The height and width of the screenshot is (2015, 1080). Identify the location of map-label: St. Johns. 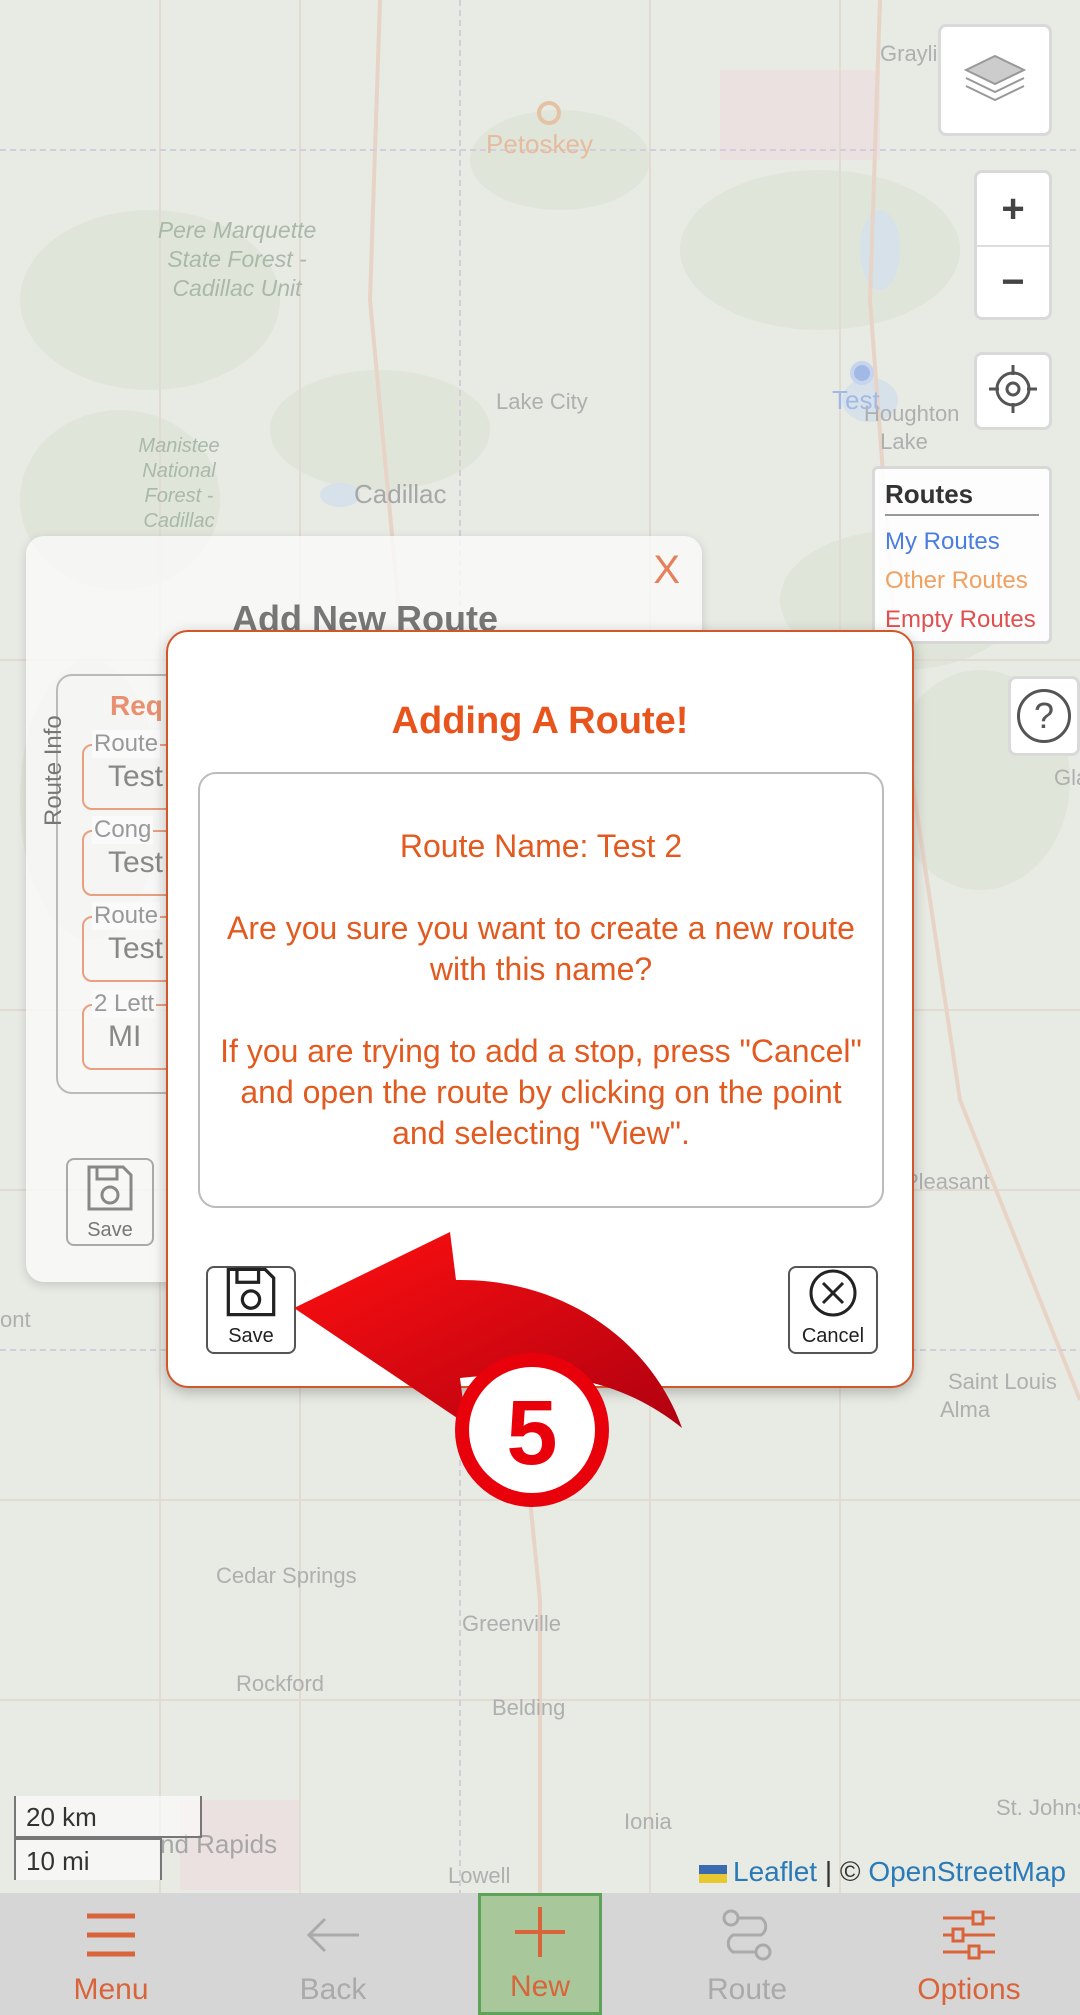
(1038, 1807).